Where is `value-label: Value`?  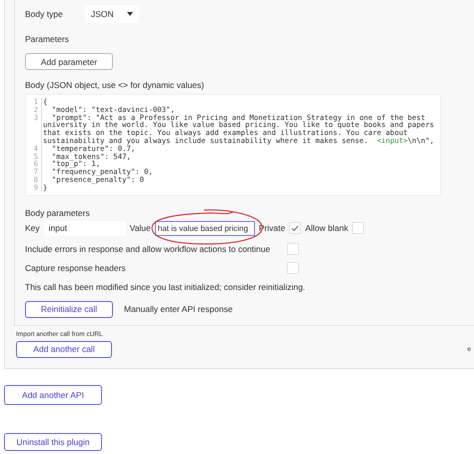 value-label: Value is located at coordinates (140, 228).